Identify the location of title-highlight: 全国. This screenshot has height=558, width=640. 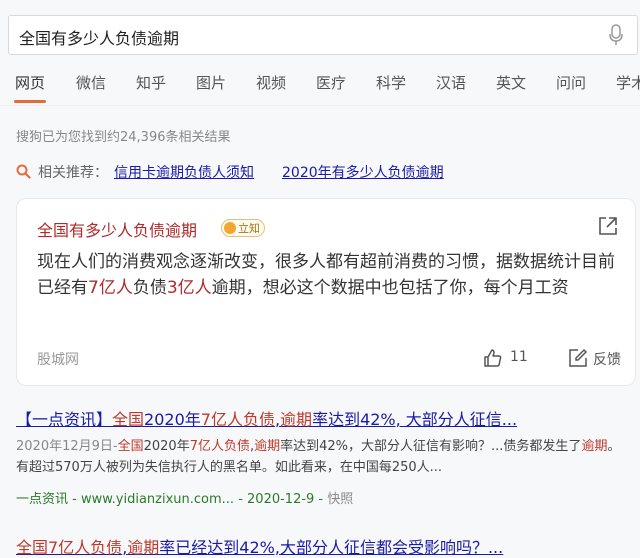
(128, 419).